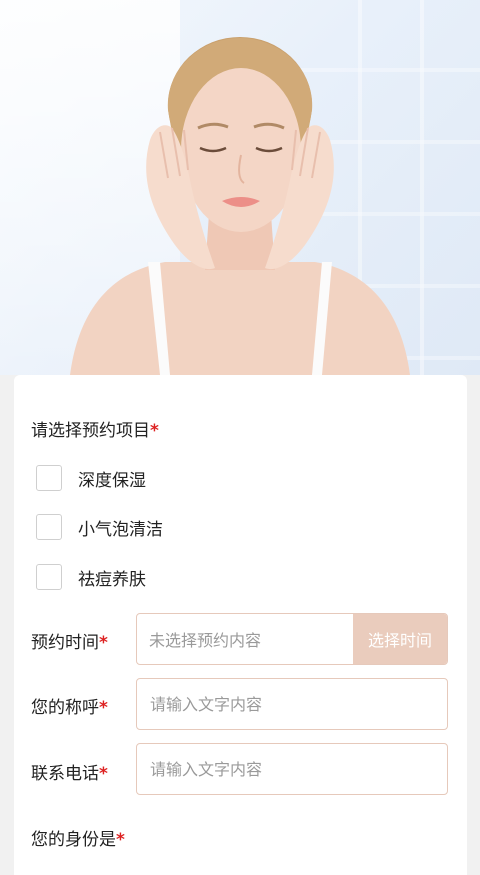 The width and height of the screenshot is (480, 875). I want to click on option-deep-moisturizing: 深度保湿, so click(91, 478).